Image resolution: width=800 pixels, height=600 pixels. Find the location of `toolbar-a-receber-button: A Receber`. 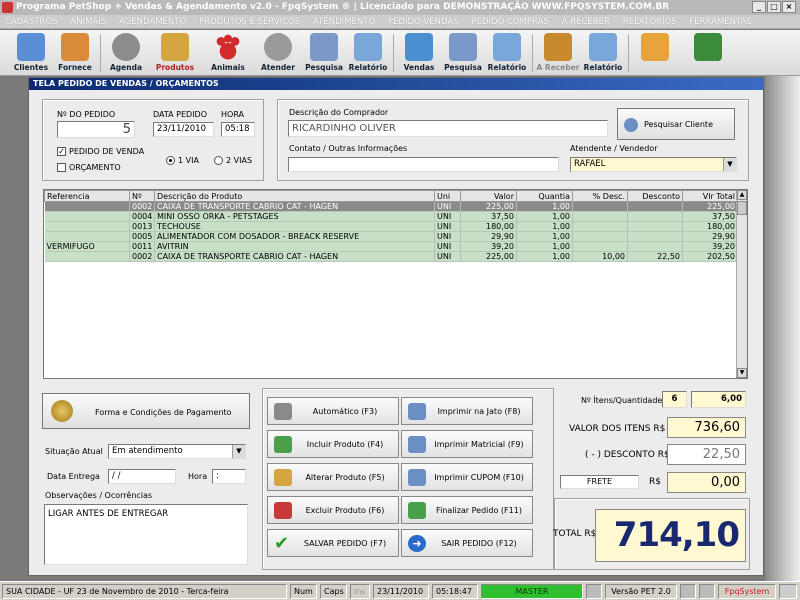

toolbar-a-receber-button: A Receber is located at coordinates (558, 53).